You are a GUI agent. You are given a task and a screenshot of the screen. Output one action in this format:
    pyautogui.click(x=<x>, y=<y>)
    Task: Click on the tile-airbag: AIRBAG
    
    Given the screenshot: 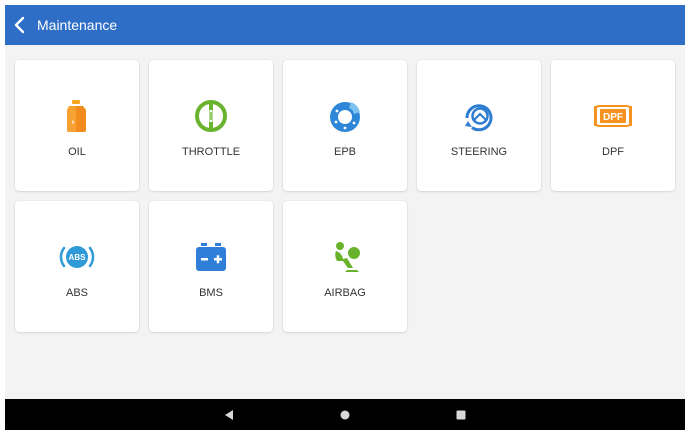 What is the action you would take?
    pyautogui.click(x=345, y=266)
    